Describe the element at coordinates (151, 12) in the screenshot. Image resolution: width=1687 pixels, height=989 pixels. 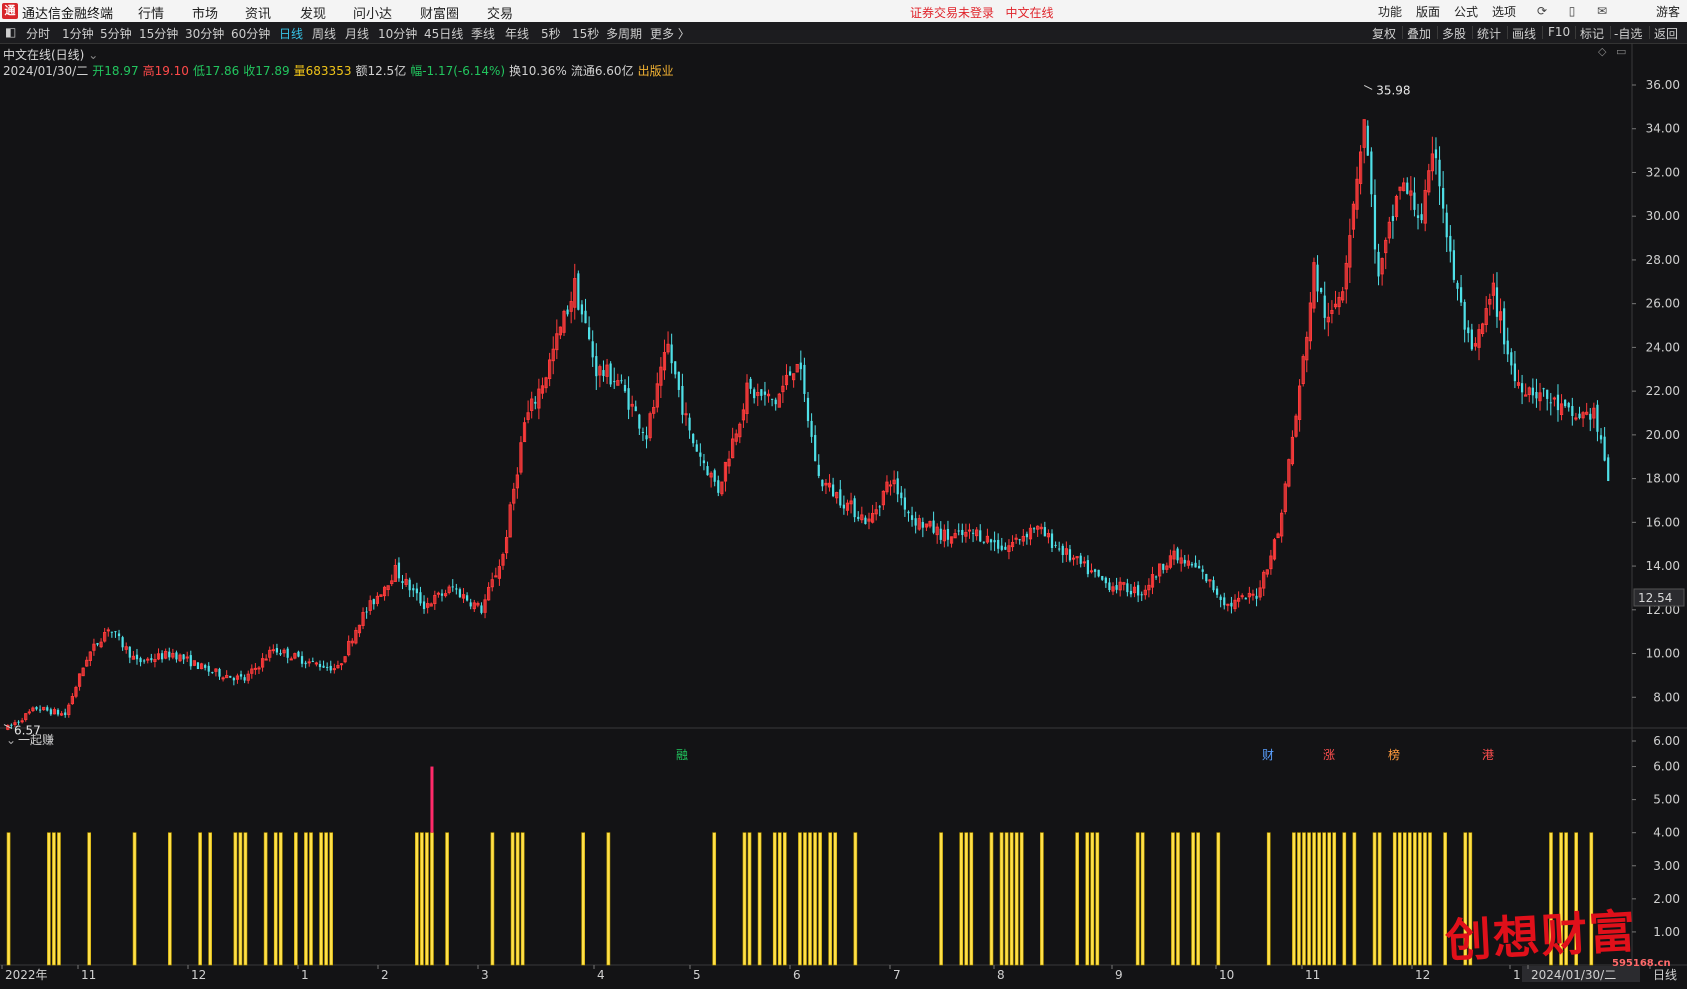
I see `menu-item-hangqing: 行情` at that location.